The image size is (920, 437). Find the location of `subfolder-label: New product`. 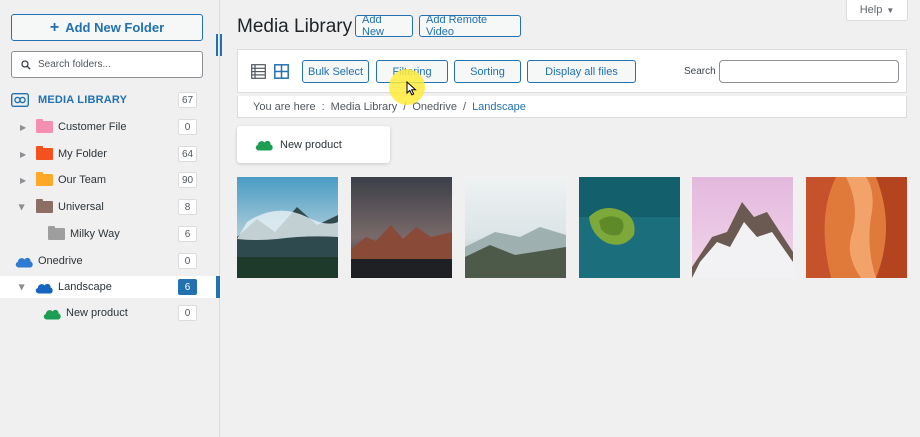

subfolder-label: New product is located at coordinates (311, 144).